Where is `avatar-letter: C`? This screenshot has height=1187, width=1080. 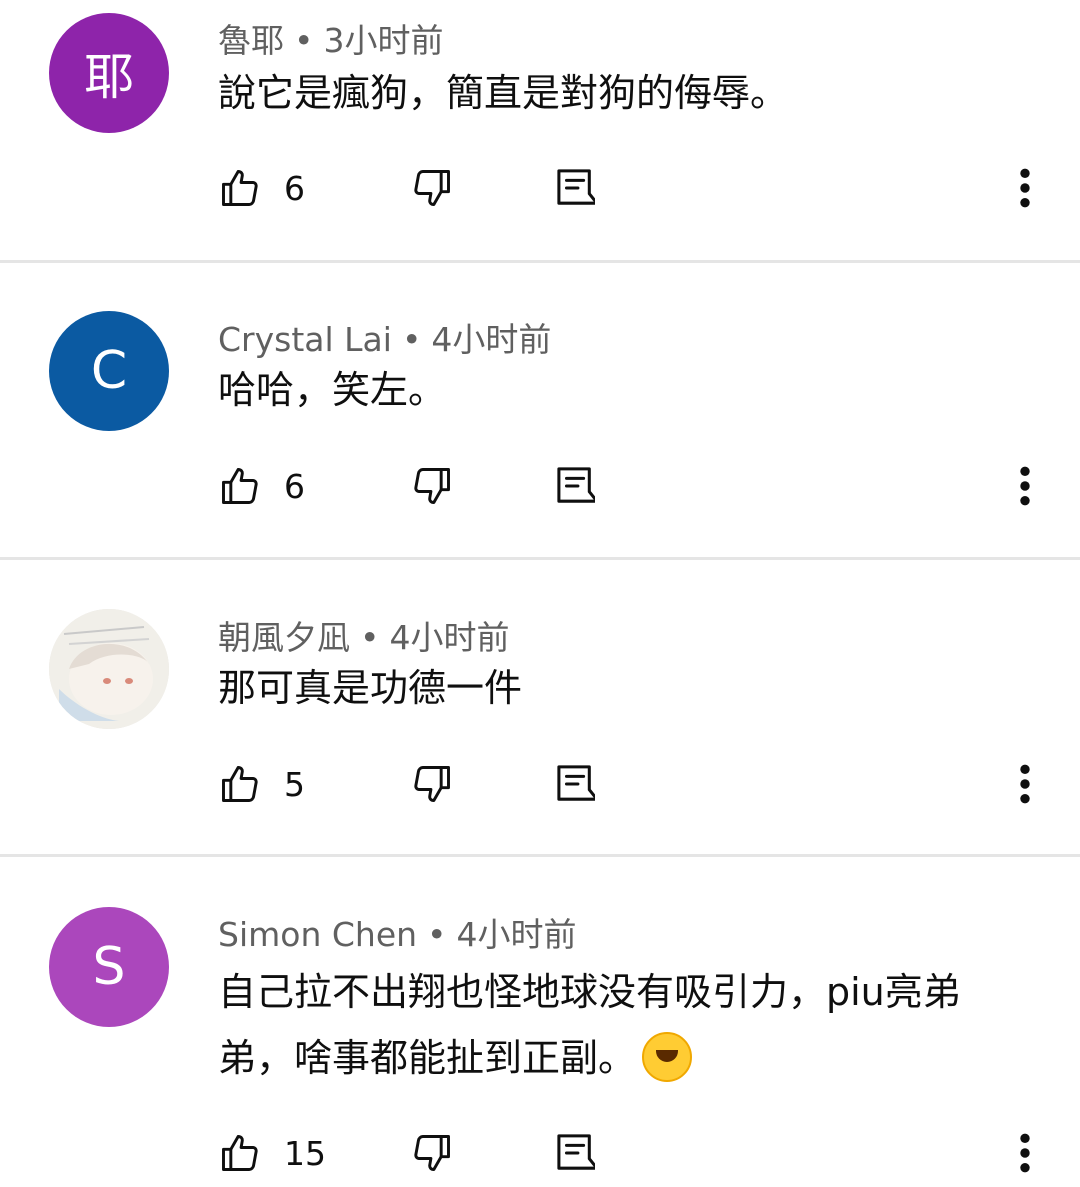
avatar-letter: C is located at coordinates (109, 371).